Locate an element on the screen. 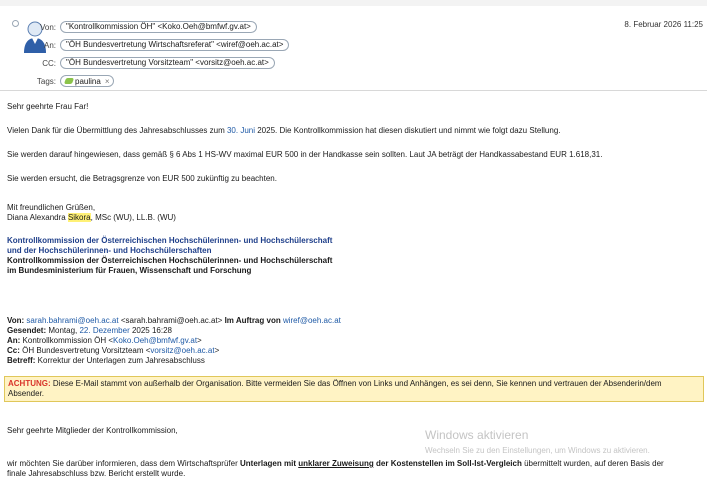 Image resolution: width=707 pixels, height=478 pixels. quoted-from-label: Von: is located at coordinates (16, 320).